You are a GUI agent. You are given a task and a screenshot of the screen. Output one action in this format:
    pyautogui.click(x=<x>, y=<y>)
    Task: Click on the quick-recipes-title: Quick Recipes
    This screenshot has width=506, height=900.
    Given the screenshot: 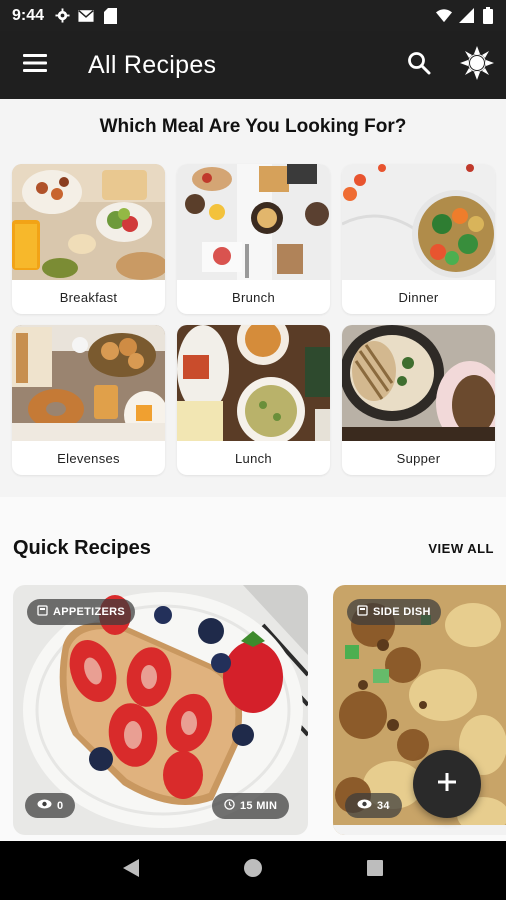 What is the action you would take?
    pyautogui.click(x=82, y=548)
    